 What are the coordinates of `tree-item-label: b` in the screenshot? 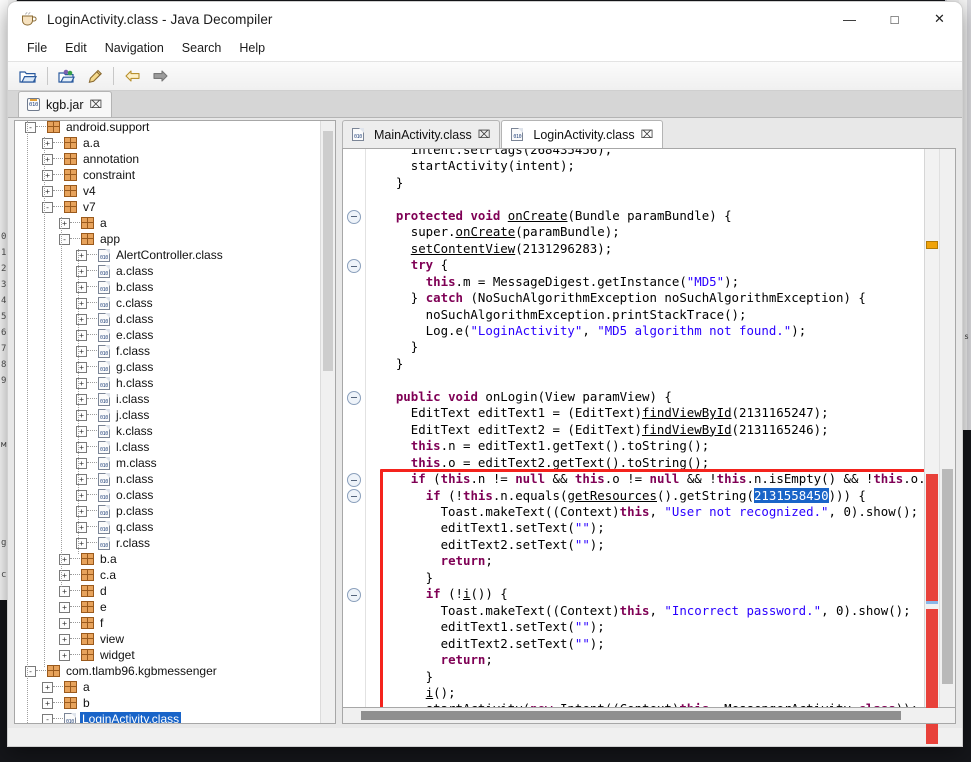 It's located at (86, 702).